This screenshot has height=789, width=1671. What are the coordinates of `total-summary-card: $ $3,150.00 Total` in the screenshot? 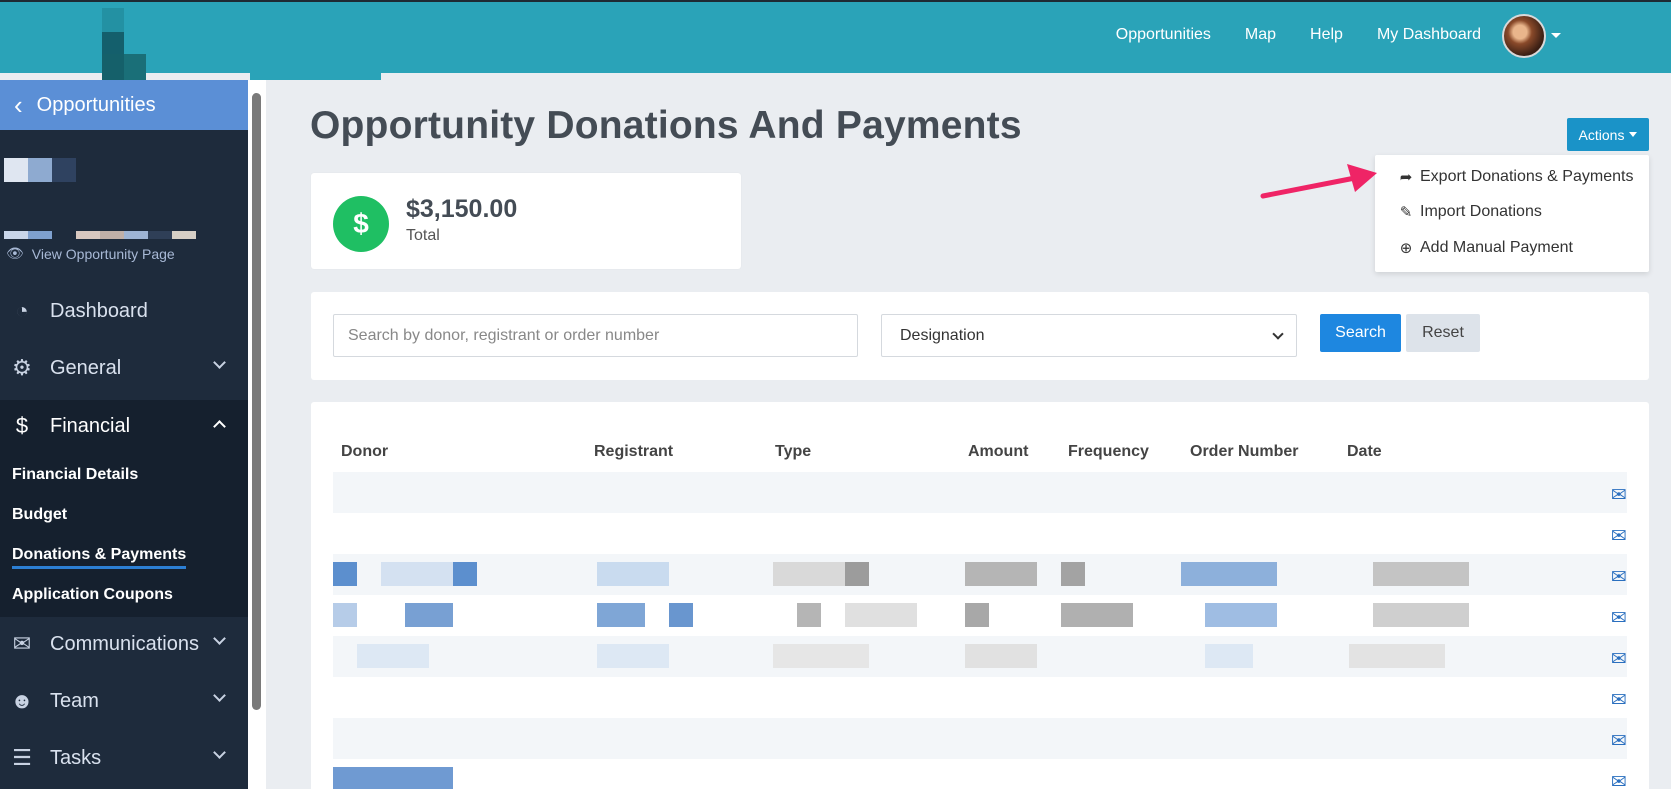 It's located at (526, 221).